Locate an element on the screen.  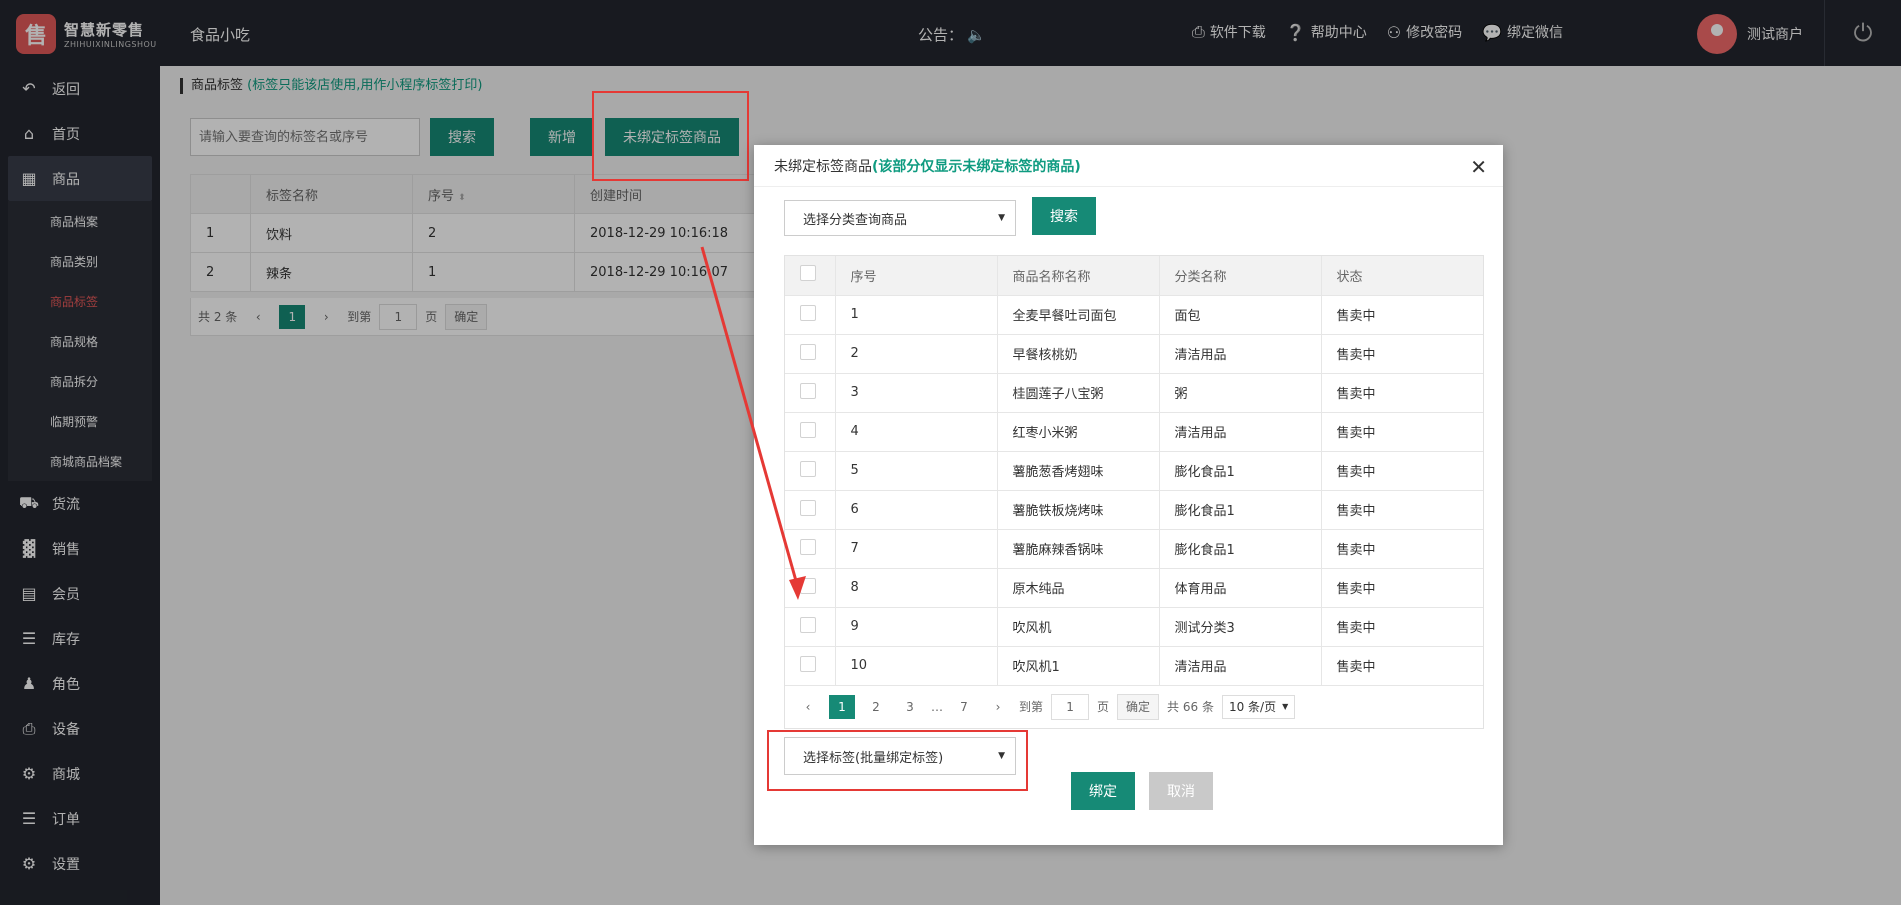
tag-select: 选择标签(批量绑定标签) ▼ is located at coordinates (900, 756).